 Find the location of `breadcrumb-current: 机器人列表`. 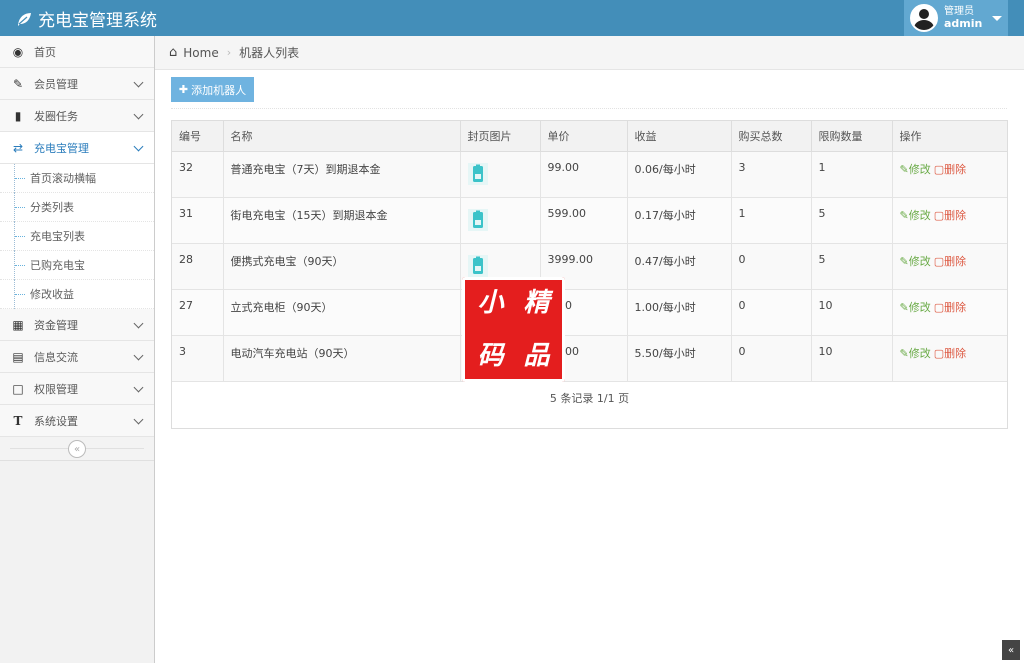

breadcrumb-current: 机器人列表 is located at coordinates (269, 53).